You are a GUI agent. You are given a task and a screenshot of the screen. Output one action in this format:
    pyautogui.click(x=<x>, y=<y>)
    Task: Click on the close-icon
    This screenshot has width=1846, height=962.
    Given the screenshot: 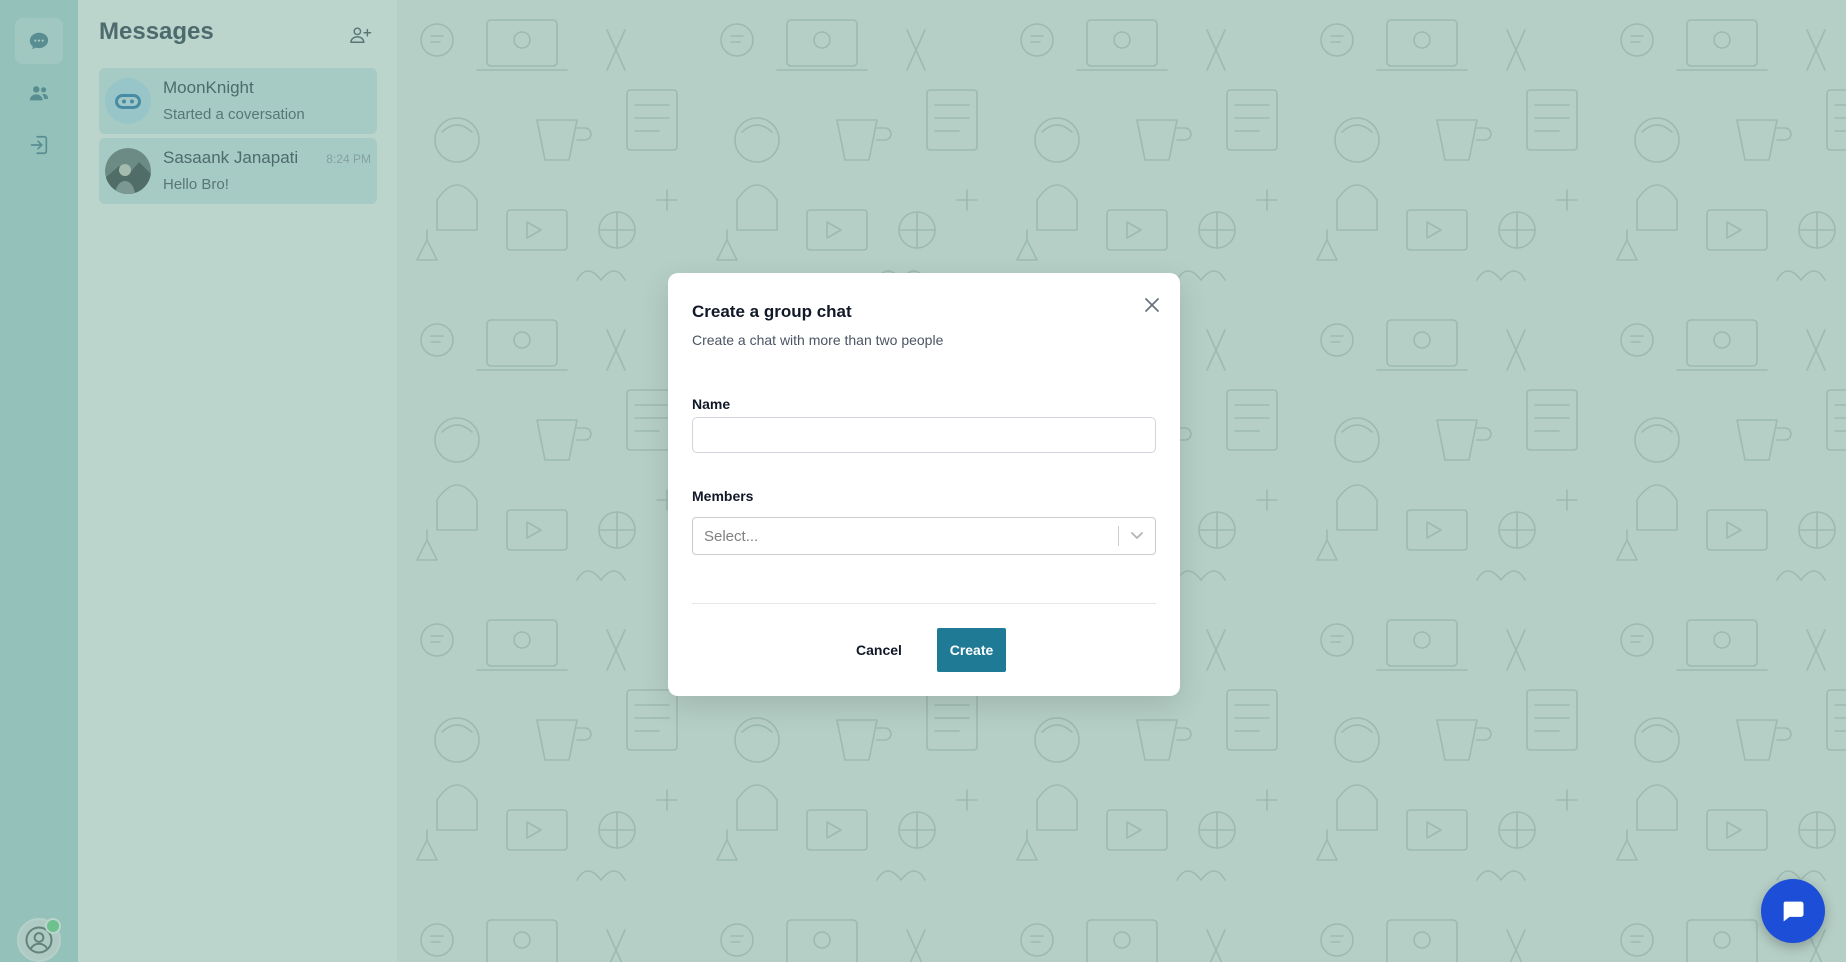 What is the action you would take?
    pyautogui.click(x=1152, y=305)
    